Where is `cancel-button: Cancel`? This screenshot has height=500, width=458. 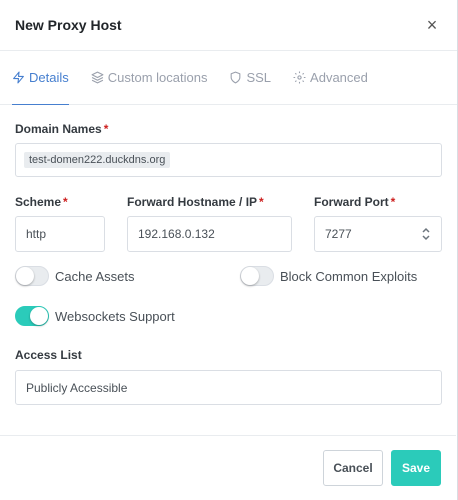 cancel-button: Cancel is located at coordinates (353, 468).